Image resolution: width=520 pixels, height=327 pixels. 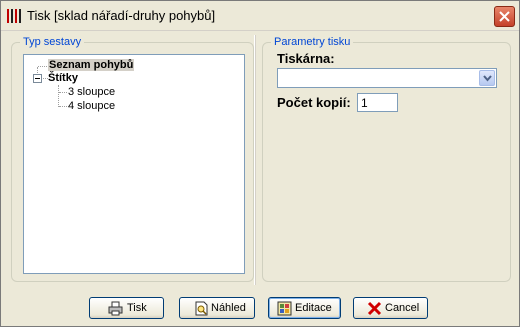 I want to click on preview-button: Náhled, so click(x=217, y=308).